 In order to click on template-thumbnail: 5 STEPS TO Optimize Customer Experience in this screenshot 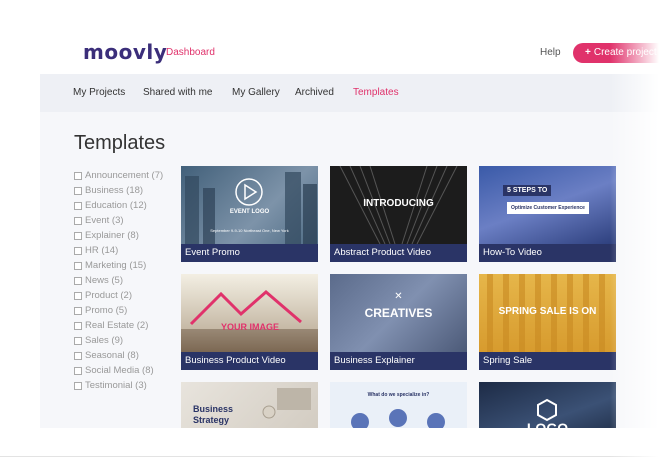, I will do `click(547, 205)`.